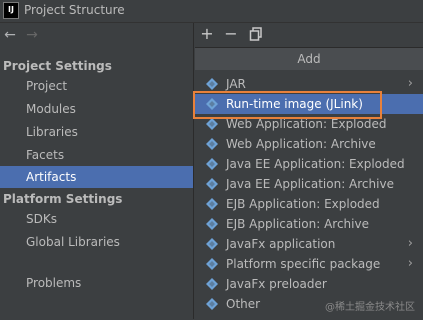  I want to click on arrow-left-icon: ←, so click(10, 35).